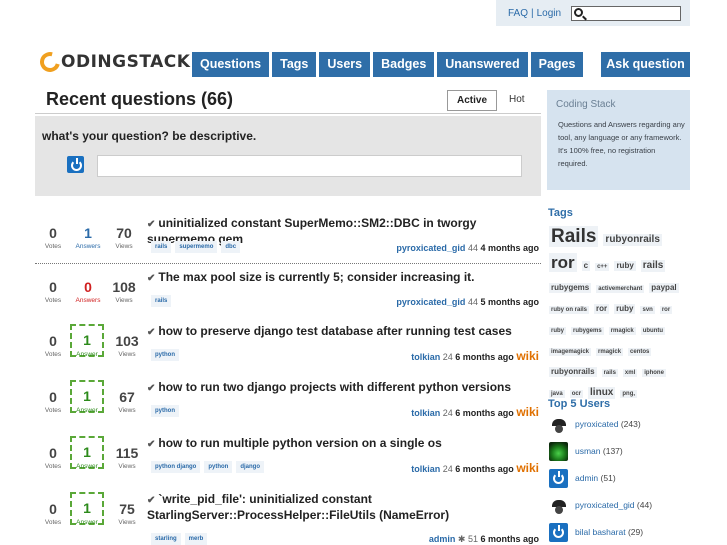 The image size is (727, 545). What do you see at coordinates (87, 522) in the screenshot?
I see `answers-label: Answer` at bounding box center [87, 522].